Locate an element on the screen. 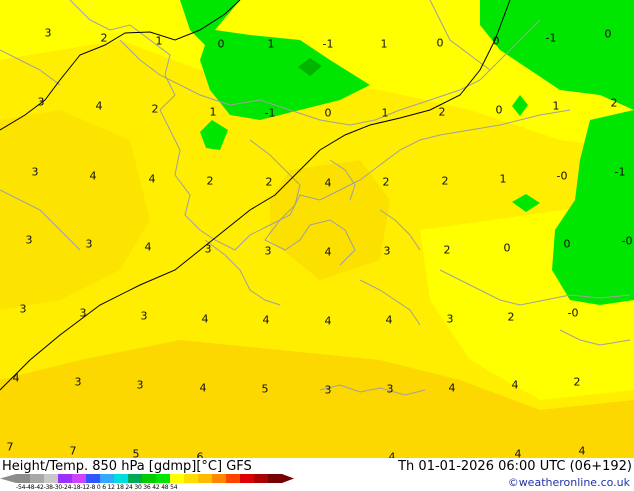 Image resolution: width=634 pixels, height=491 pixels. map-title: Height/Temp. 850 hPa [gdmp][°C] GFS is located at coordinates (127, 466).